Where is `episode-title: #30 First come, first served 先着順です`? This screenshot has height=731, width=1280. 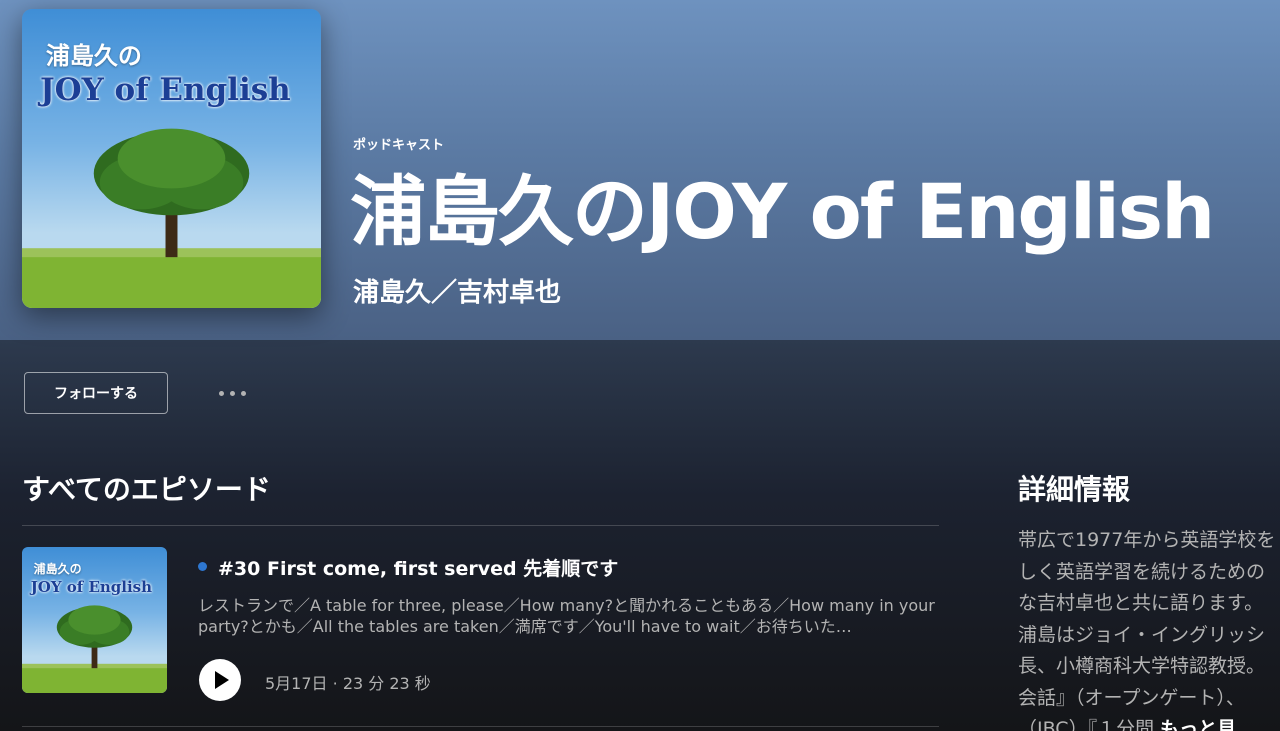
episode-title: #30 First come, first served 先着順です is located at coordinates (418, 567).